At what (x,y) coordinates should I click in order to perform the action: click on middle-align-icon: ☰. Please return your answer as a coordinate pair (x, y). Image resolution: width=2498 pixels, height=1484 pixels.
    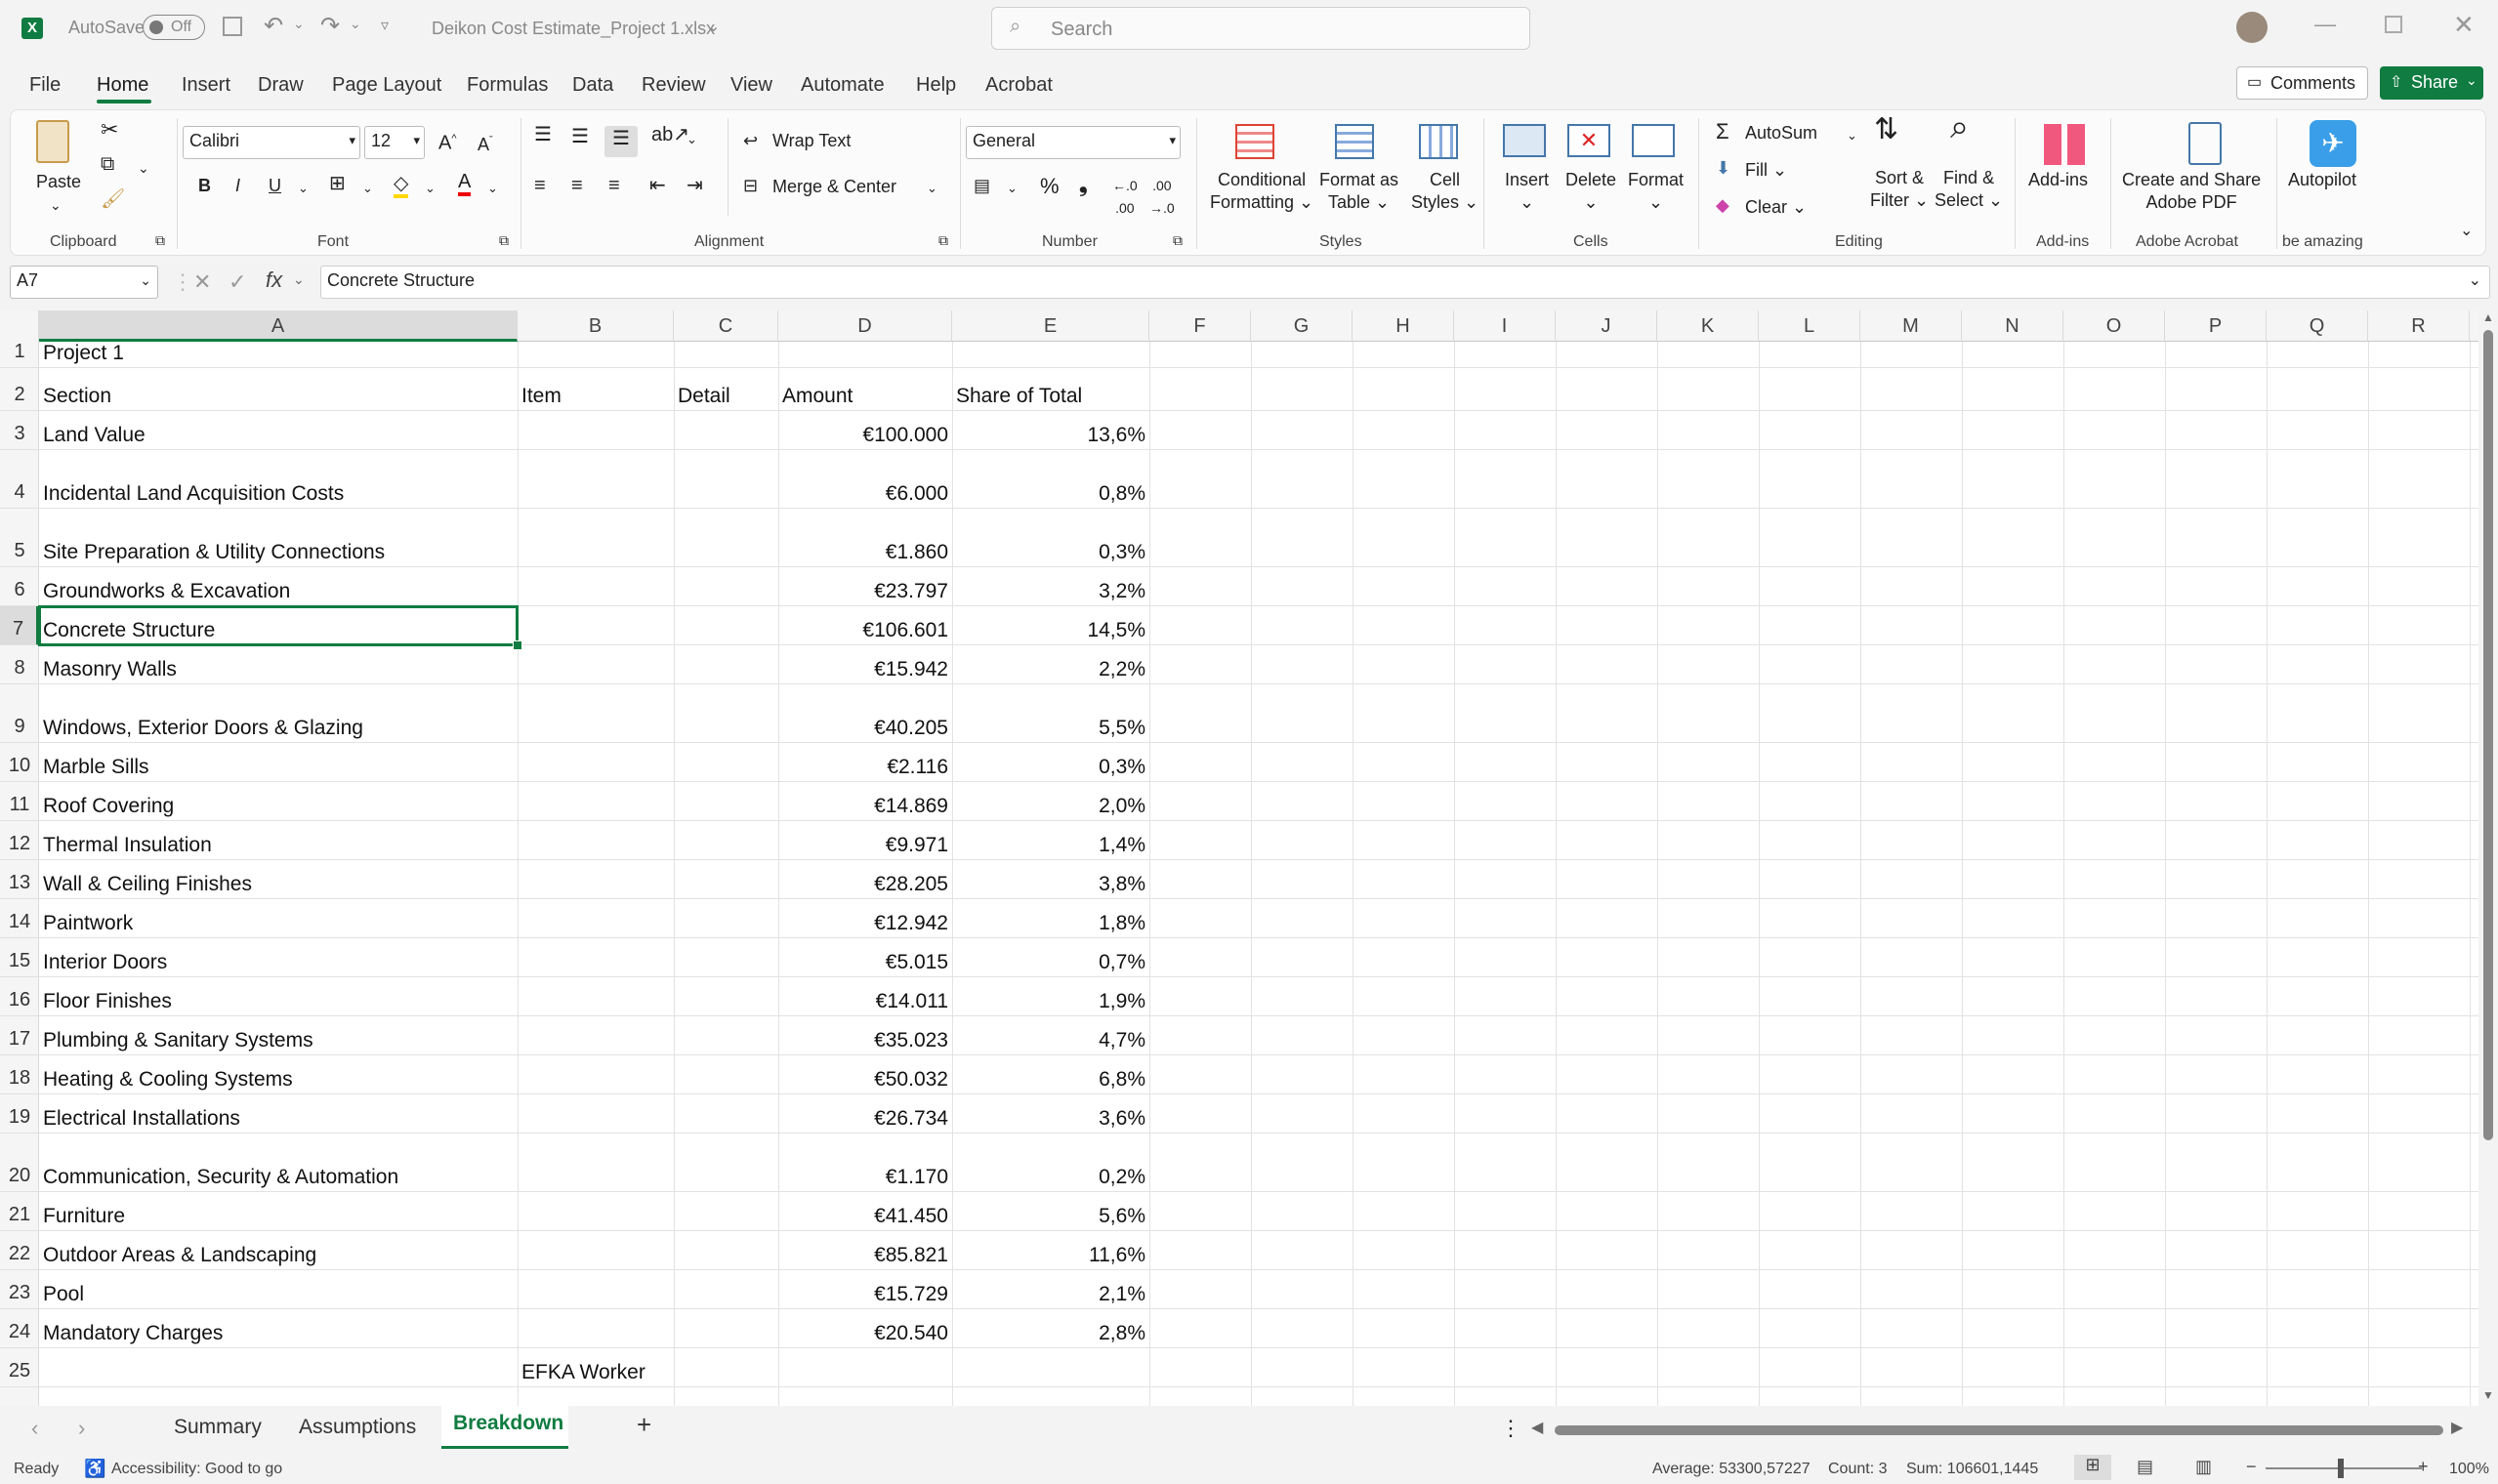
    Looking at the image, I should click on (580, 137).